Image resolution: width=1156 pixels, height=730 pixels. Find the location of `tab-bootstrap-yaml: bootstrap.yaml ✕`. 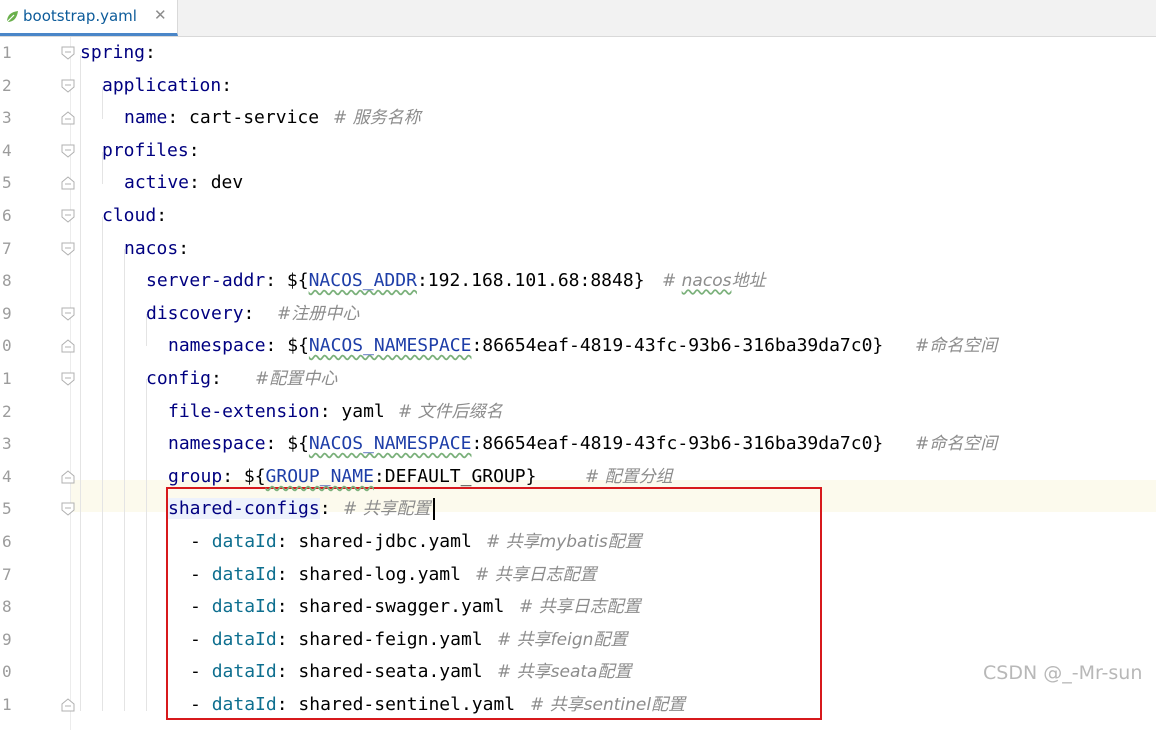

tab-bootstrap-yaml: bootstrap.yaml ✕ is located at coordinates (89, 18).